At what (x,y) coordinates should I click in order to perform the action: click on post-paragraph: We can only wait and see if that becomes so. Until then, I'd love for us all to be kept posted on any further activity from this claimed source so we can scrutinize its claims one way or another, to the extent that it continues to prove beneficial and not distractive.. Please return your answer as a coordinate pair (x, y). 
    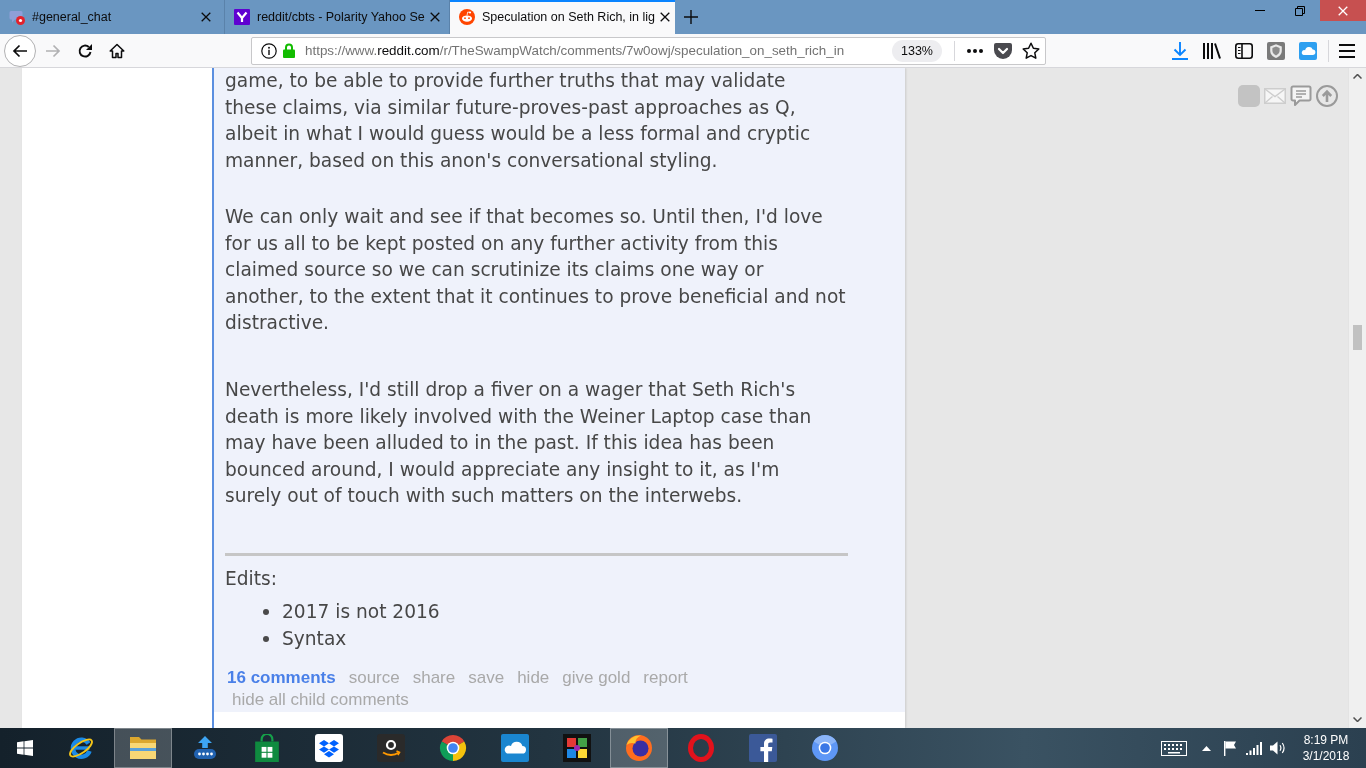
    Looking at the image, I should click on (536, 270).